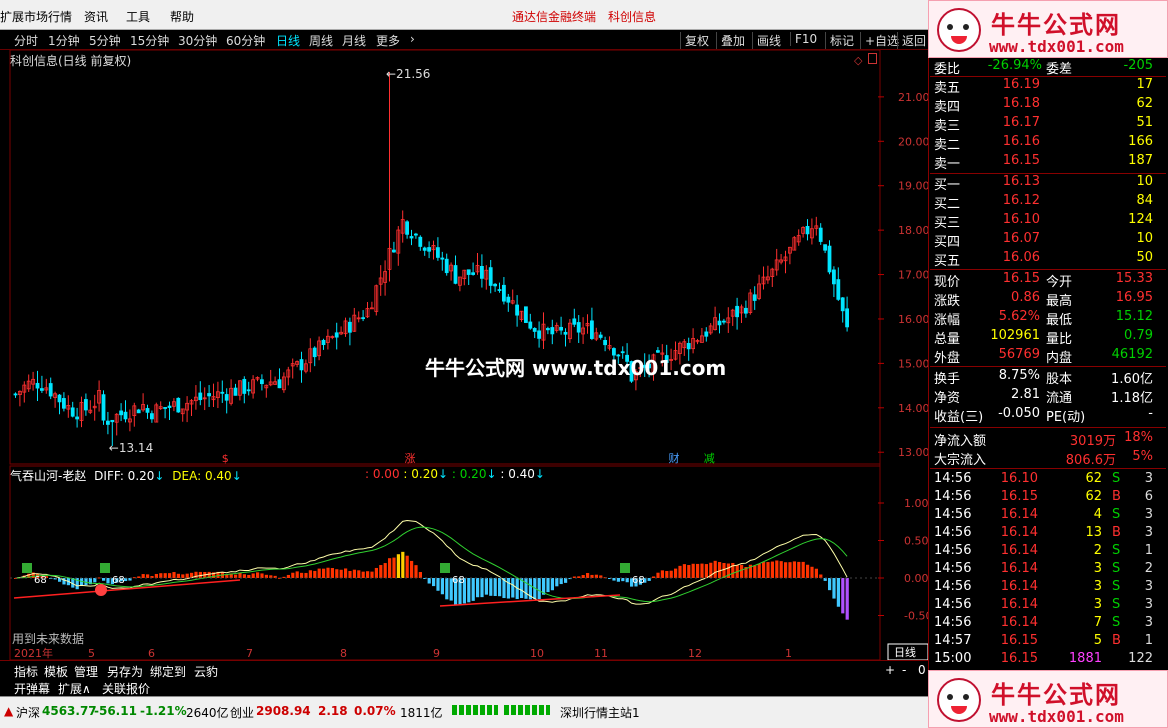 This screenshot has width=1168, height=728. I want to click on ask-price: 16.16, so click(1021, 141).